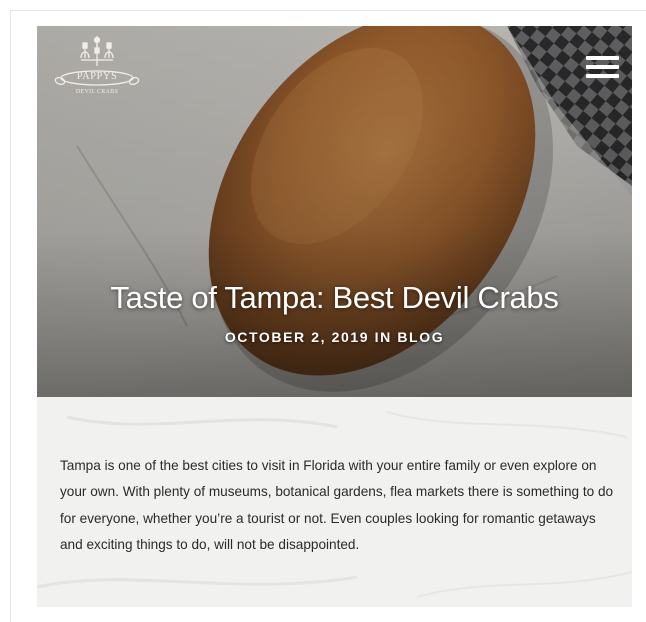 The height and width of the screenshot is (622, 646). What do you see at coordinates (602, 76) in the screenshot?
I see `menu-bar-bottom` at bounding box center [602, 76].